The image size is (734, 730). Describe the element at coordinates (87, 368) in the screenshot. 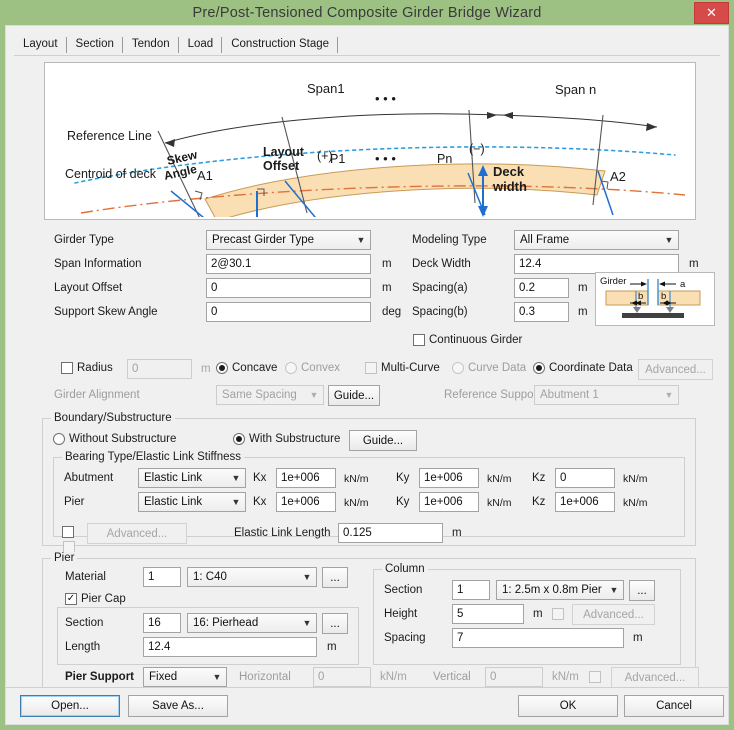

I see `radius-checkbox-wrap: ✓ Radius` at that location.